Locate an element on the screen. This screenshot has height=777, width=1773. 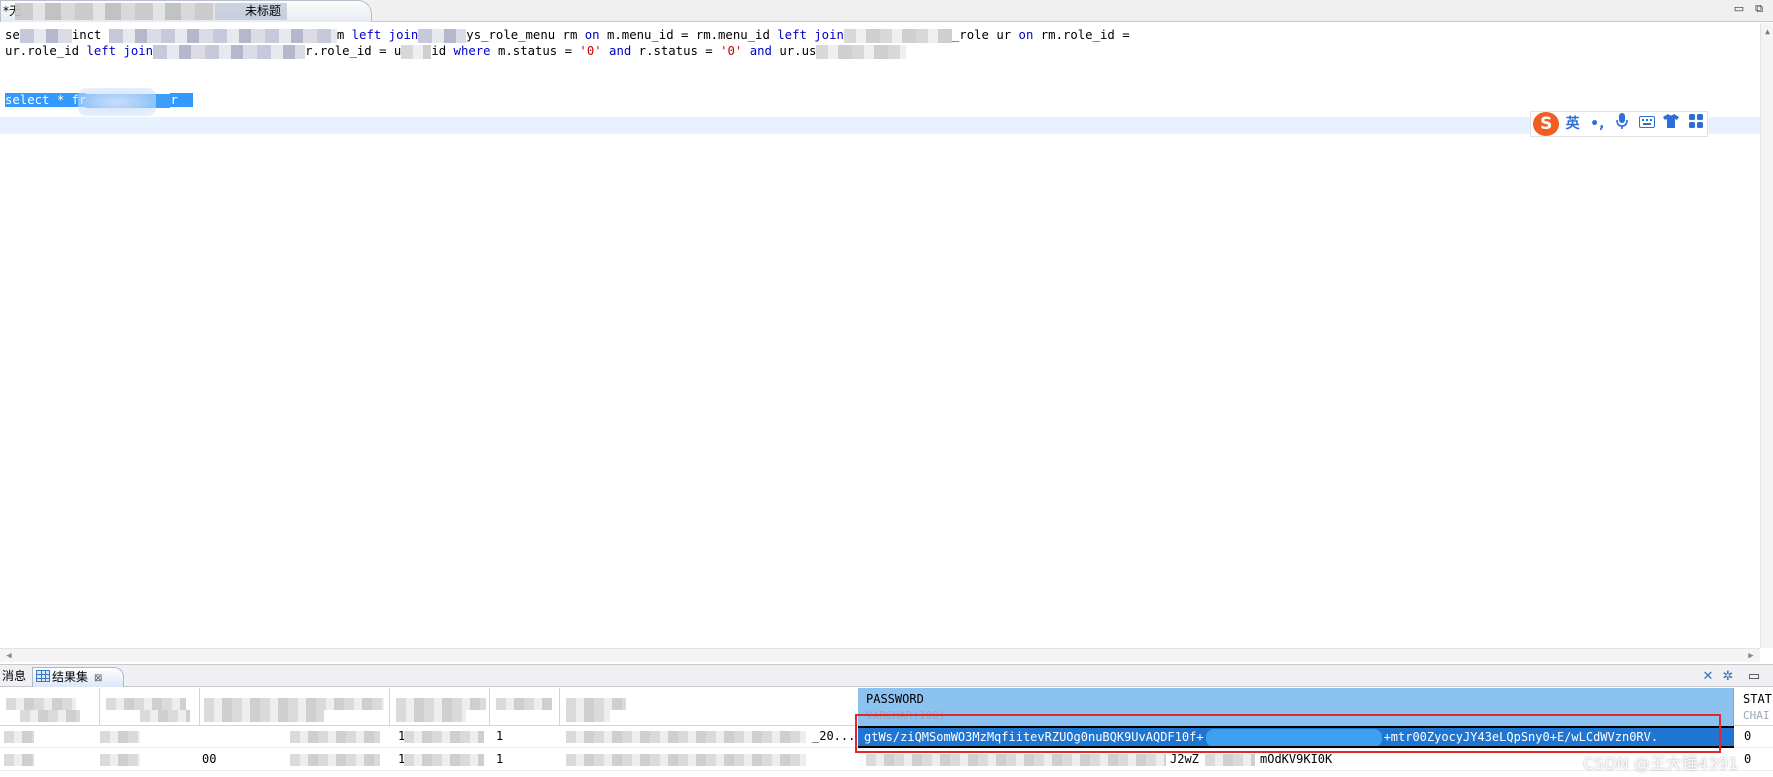
results-header-row: PASSWORD VARCHAR(100) STAT CHAI is located at coordinates (886, 707).